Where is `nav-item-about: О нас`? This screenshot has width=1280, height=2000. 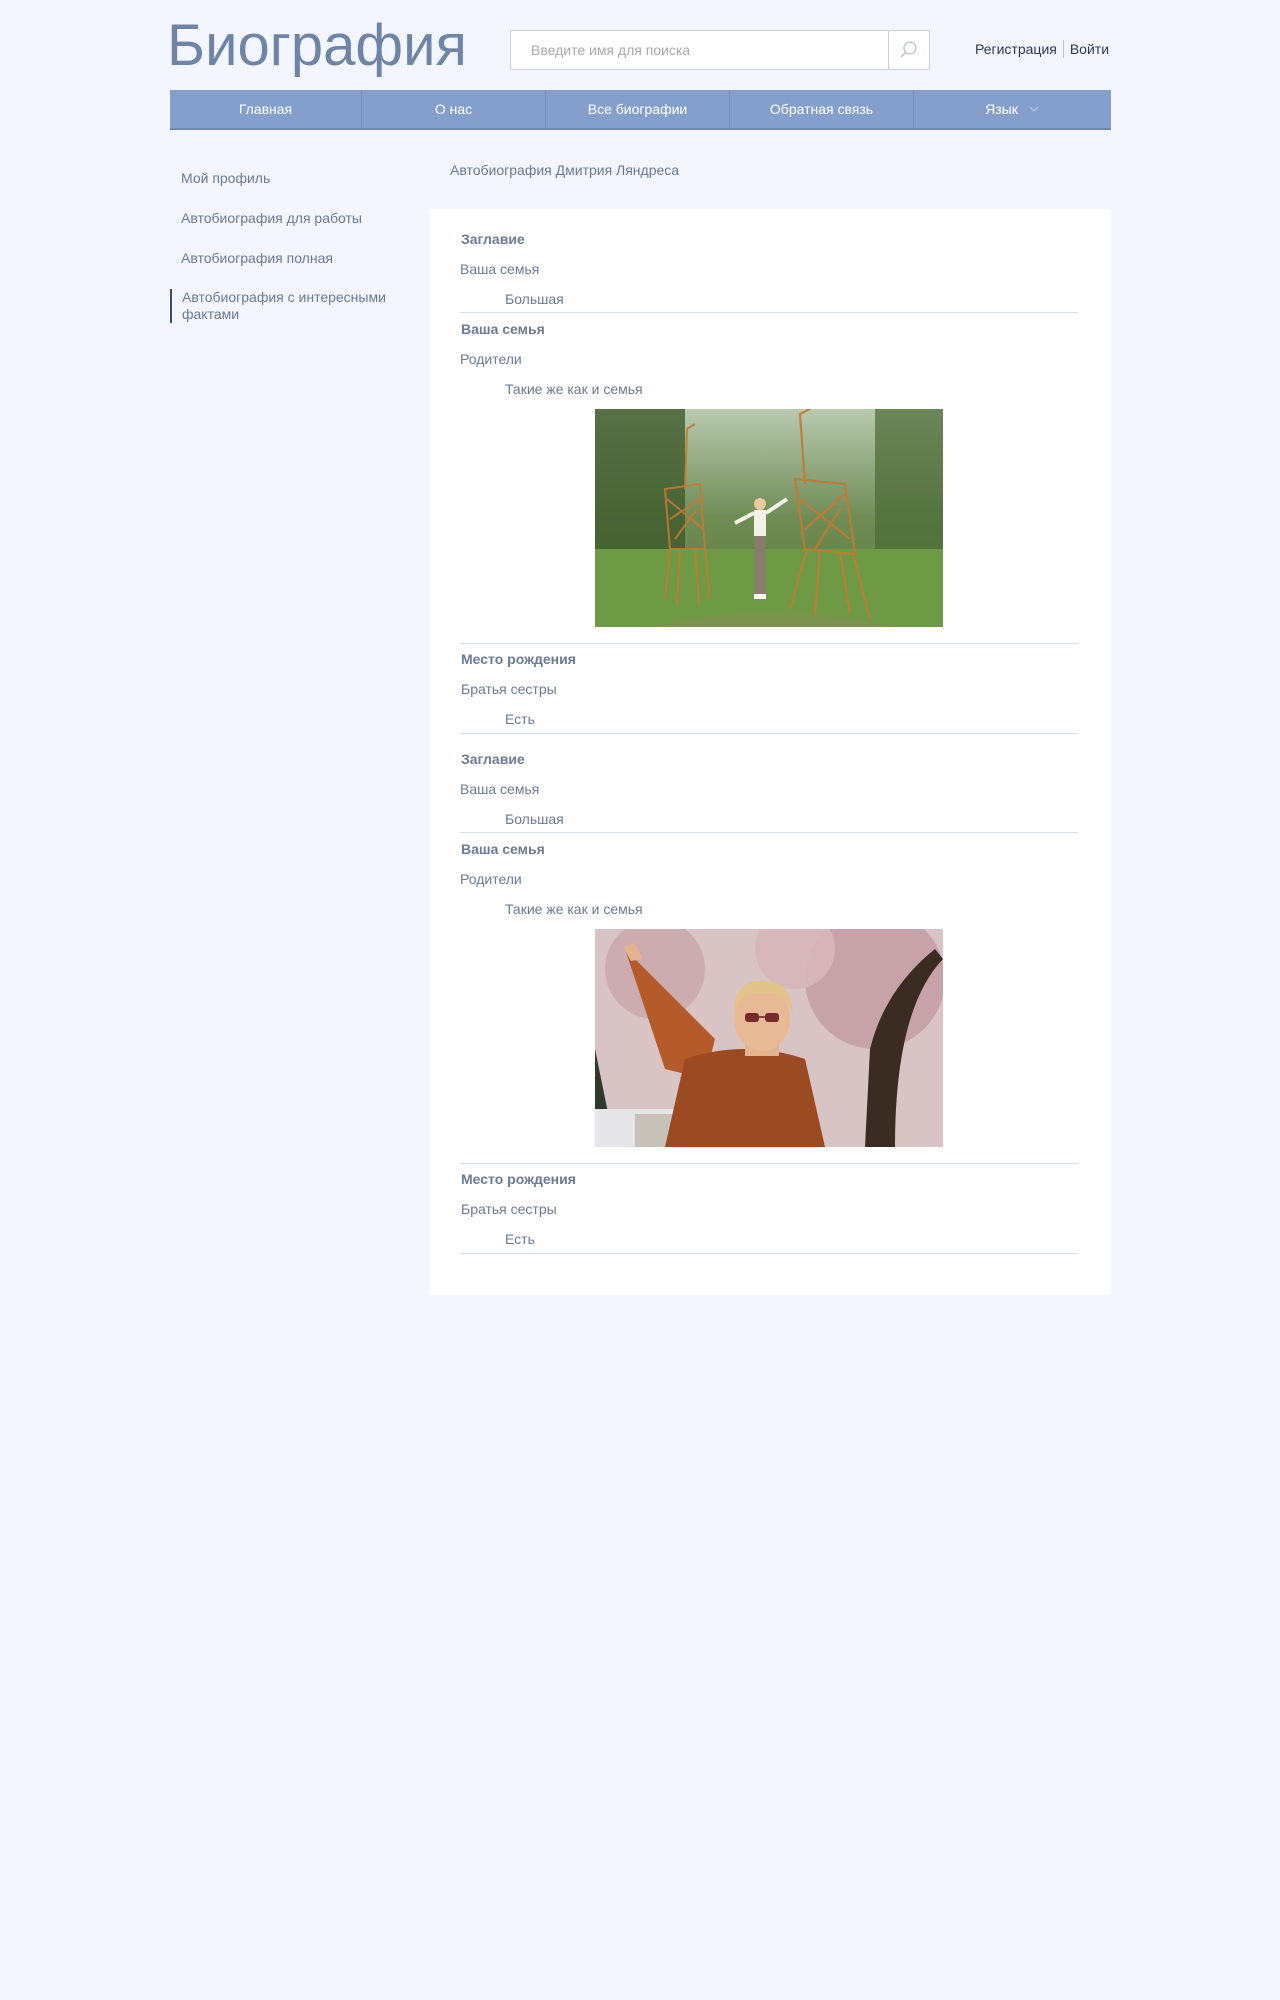
nav-item-about: О нас is located at coordinates (454, 109).